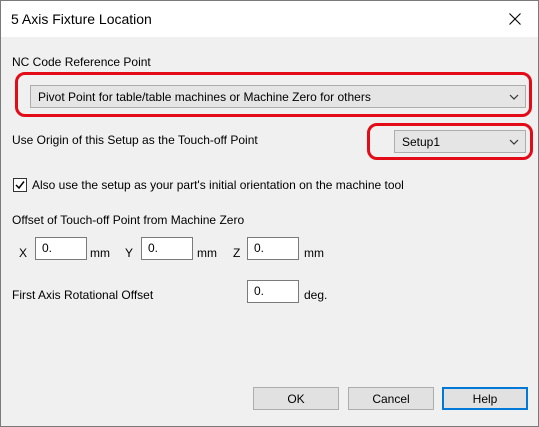 The height and width of the screenshot is (427, 539). What do you see at coordinates (237, 253) in the screenshot?
I see `z-axis-label: Z` at bounding box center [237, 253].